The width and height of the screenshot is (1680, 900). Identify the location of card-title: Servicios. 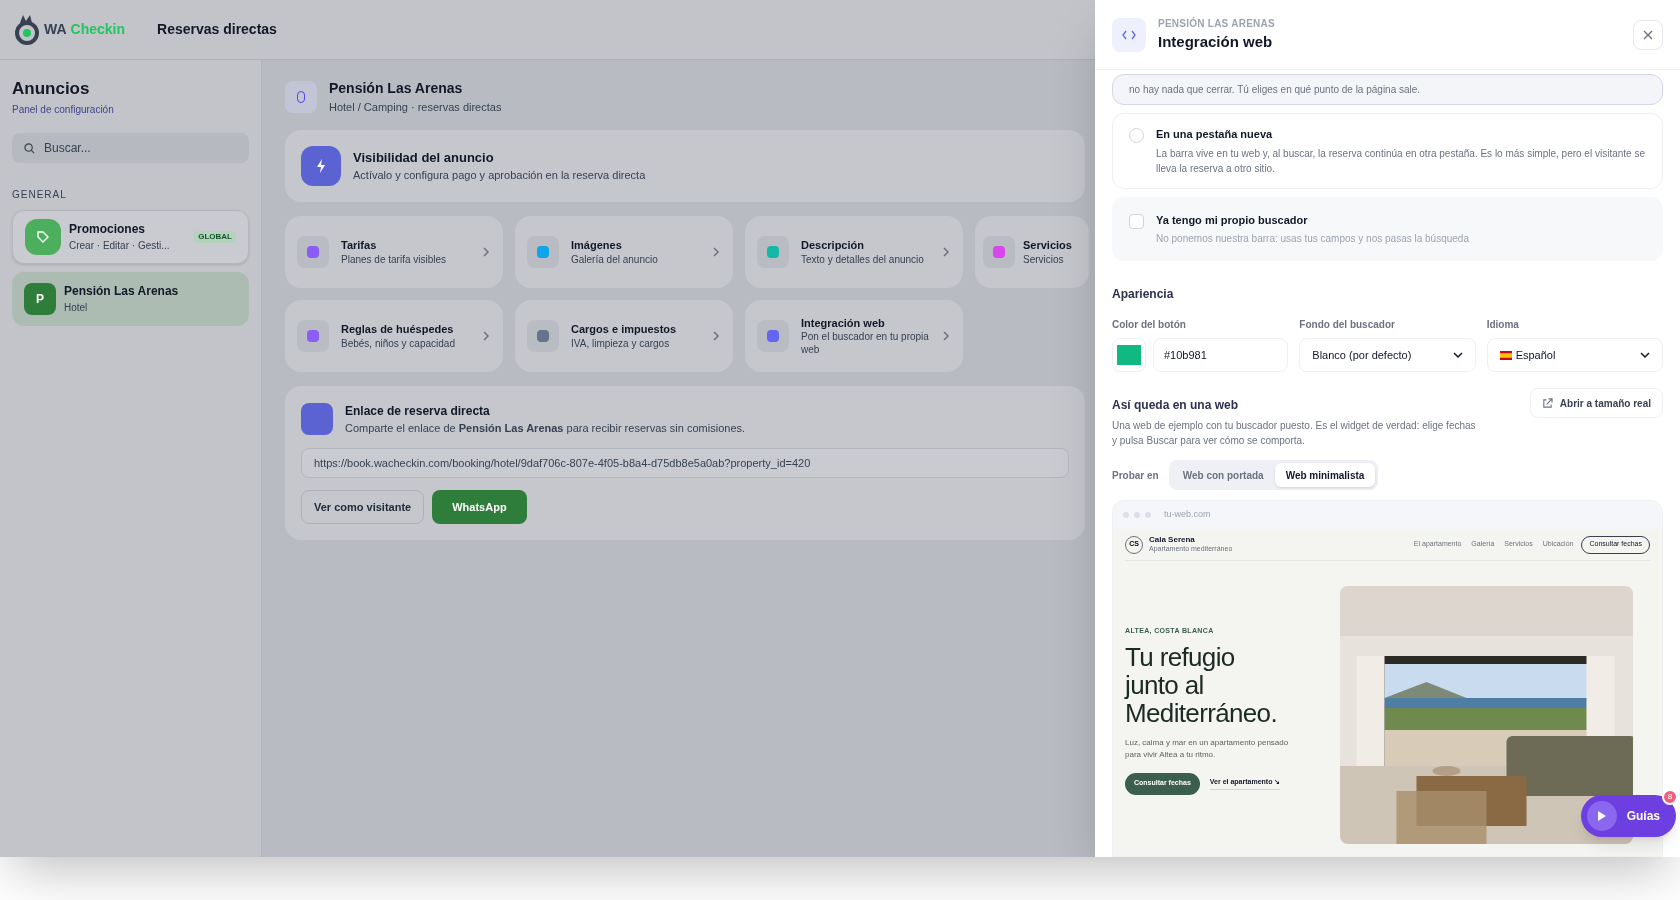
(1048, 245).